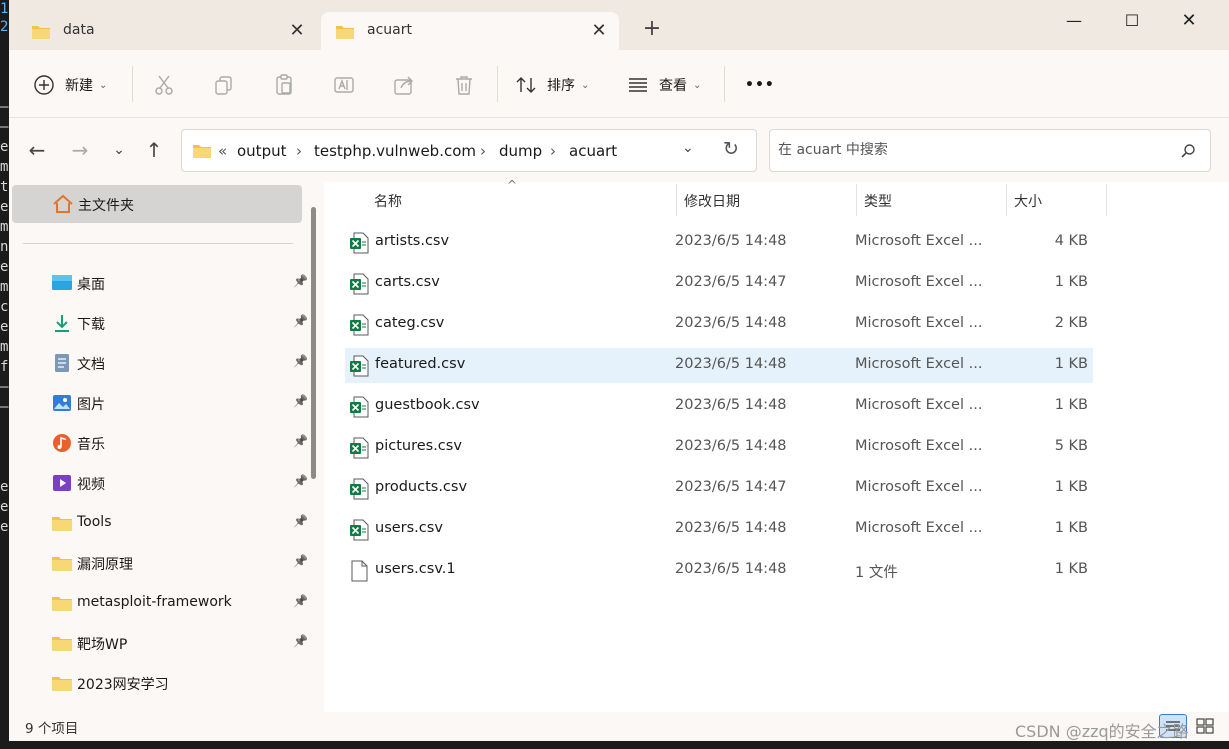 Image resolution: width=1229 pixels, height=749 pixels. I want to click on sidebar-scrollbar, so click(313, 343).